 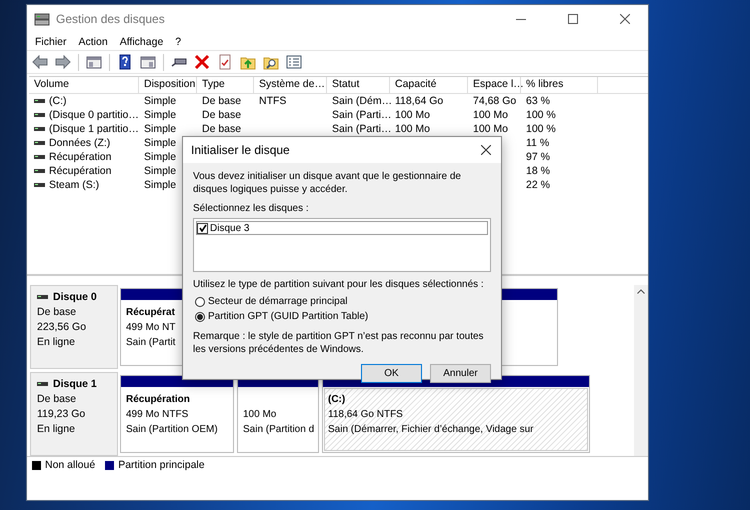 What do you see at coordinates (202, 228) in the screenshot?
I see `checkbox` at bounding box center [202, 228].